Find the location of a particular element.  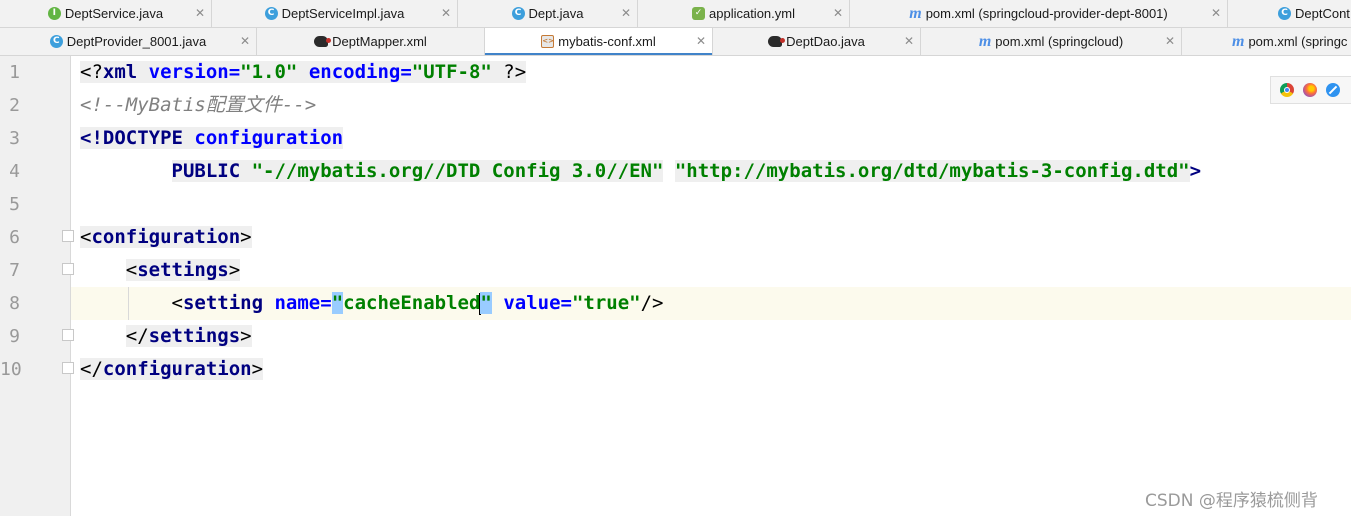

tab-pom-springcloud: m pom.xml (springcloud) ✕ is located at coordinates (1051, 41).